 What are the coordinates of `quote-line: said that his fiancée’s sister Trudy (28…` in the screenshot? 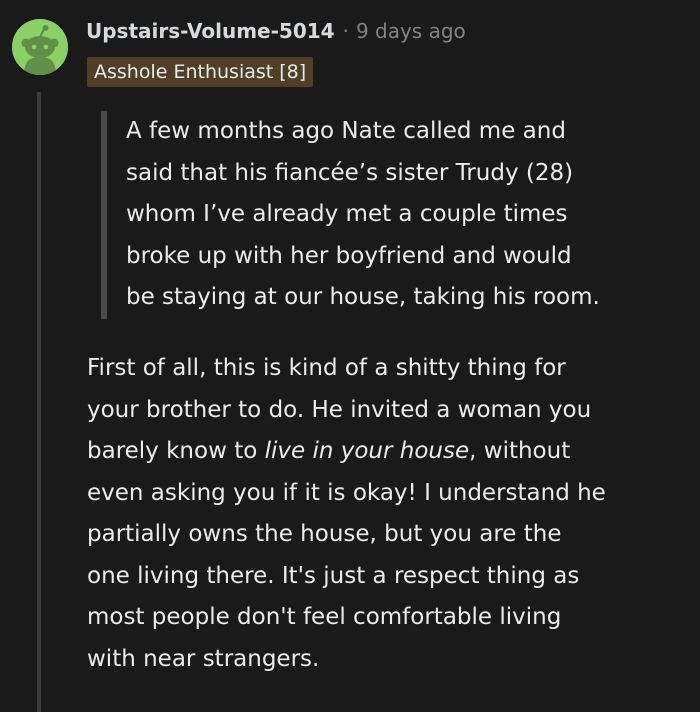 It's located at (350, 172).